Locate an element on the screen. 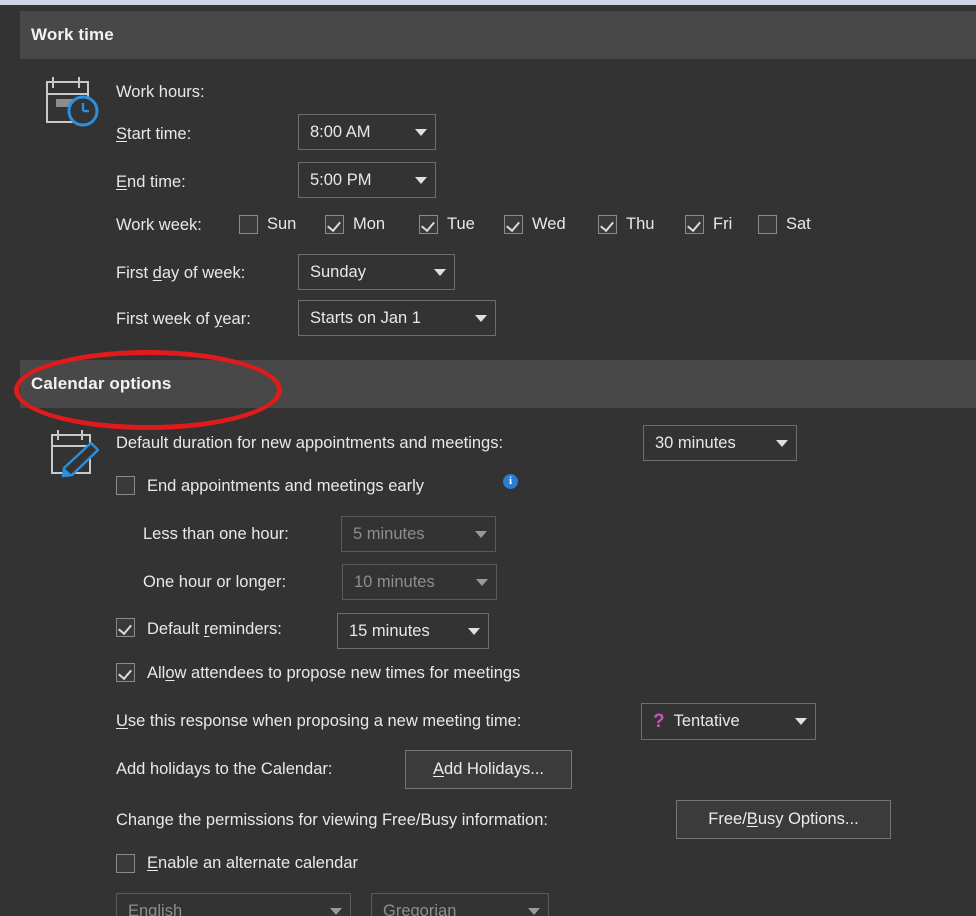  first-week-of-year-value: Starts on Jan 1 is located at coordinates (365, 317).